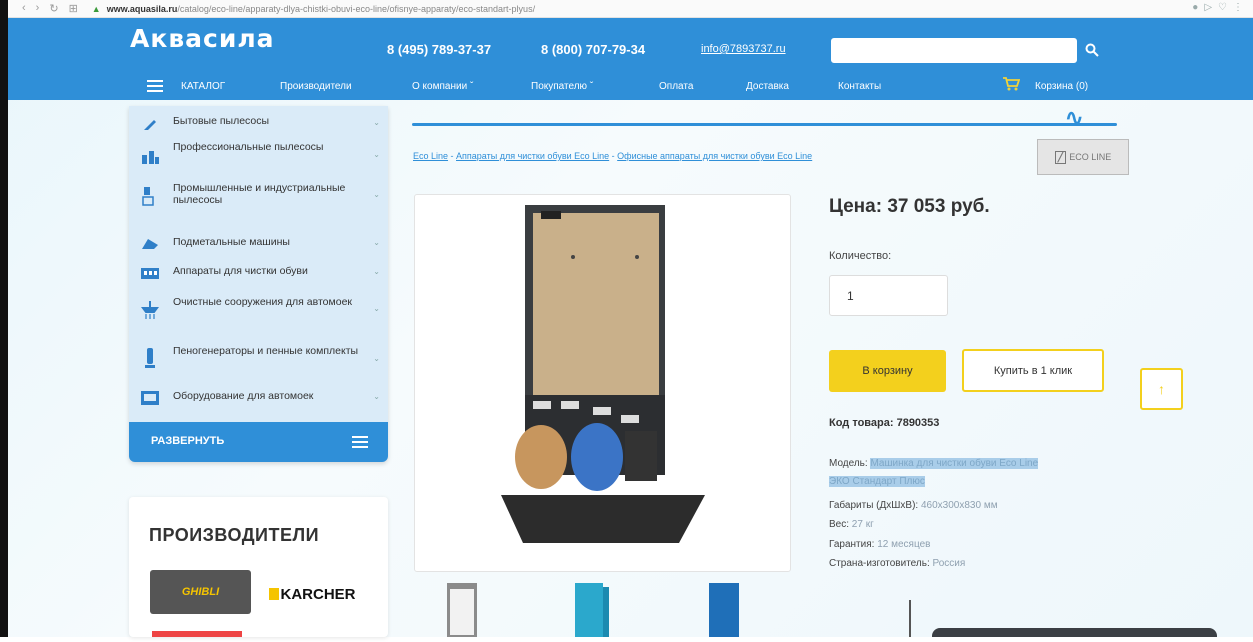 This screenshot has width=1253, height=642. Describe the element at coordinates (888, 295) in the screenshot. I see `quantity-input: 1` at that location.